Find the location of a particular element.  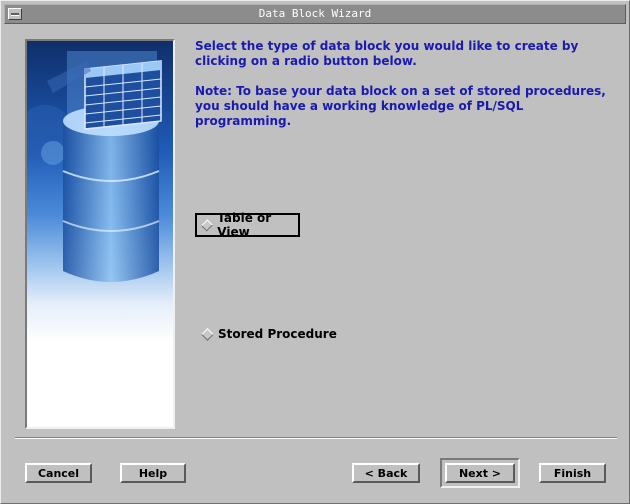

cancel-button: Cancel is located at coordinates (58, 473).